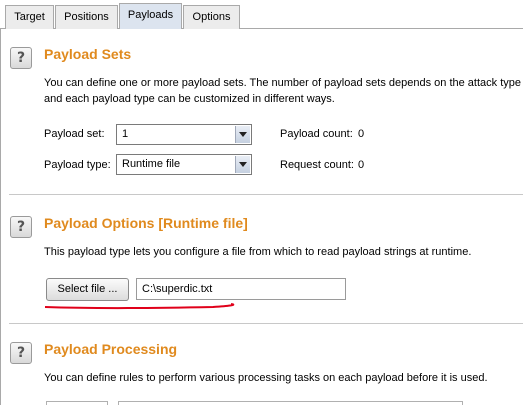 This screenshot has width=523, height=405. I want to click on payload-sets-title: Payload Sets, so click(88, 54).